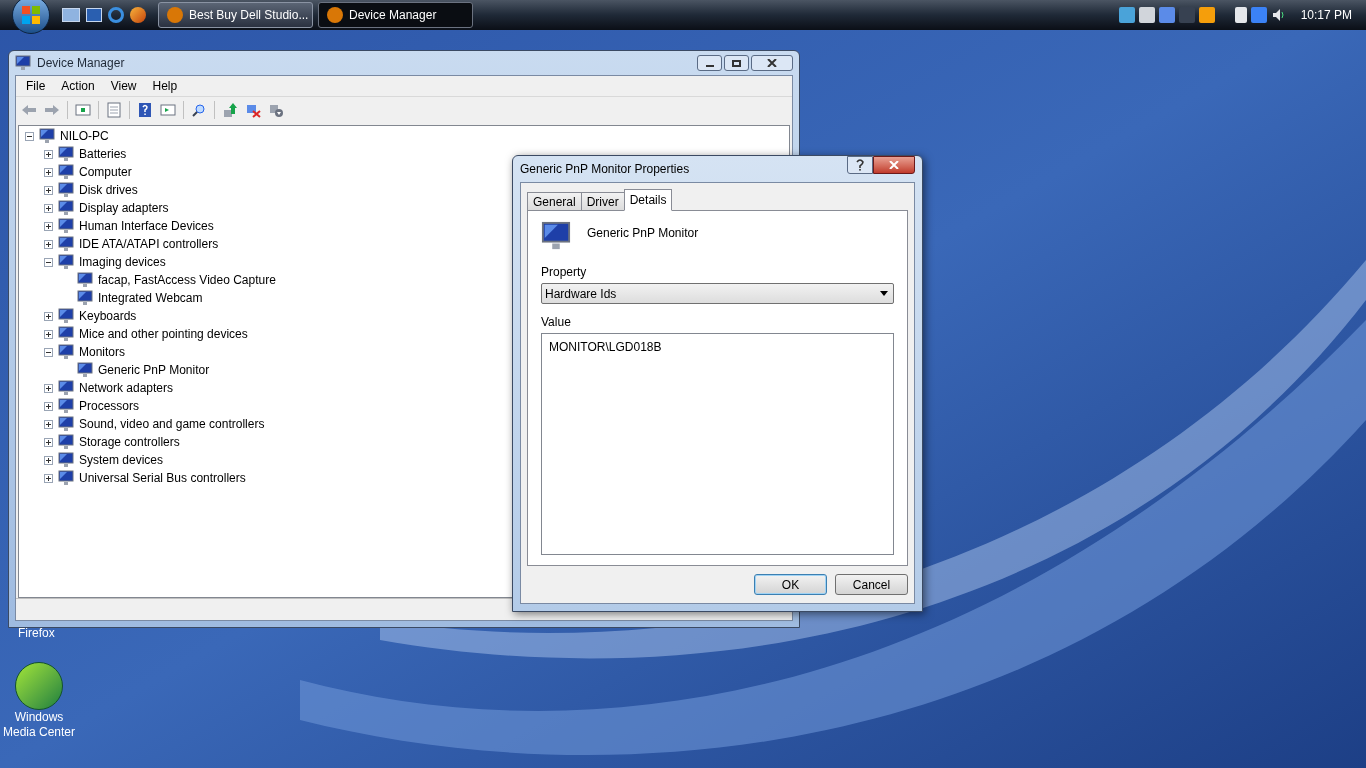 This screenshot has width=1366, height=768. I want to click on tree-item: Network adapters, so click(126, 388).